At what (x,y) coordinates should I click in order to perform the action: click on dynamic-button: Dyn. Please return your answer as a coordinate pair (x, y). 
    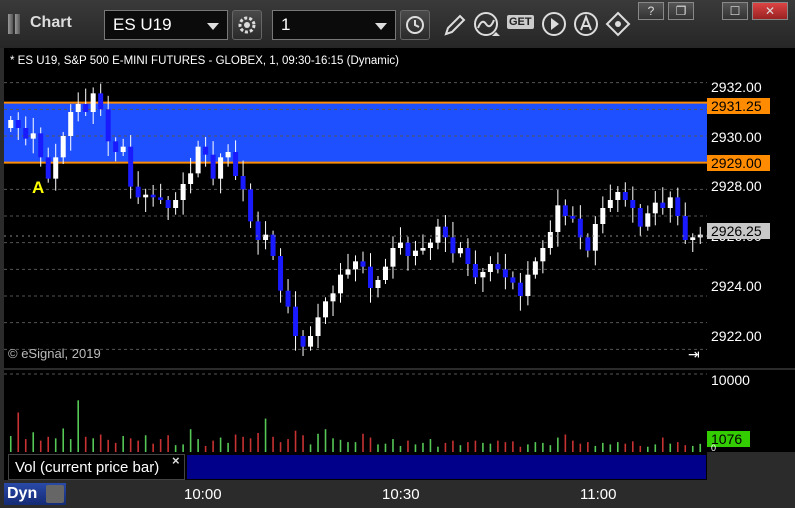
    Looking at the image, I should click on (35, 494).